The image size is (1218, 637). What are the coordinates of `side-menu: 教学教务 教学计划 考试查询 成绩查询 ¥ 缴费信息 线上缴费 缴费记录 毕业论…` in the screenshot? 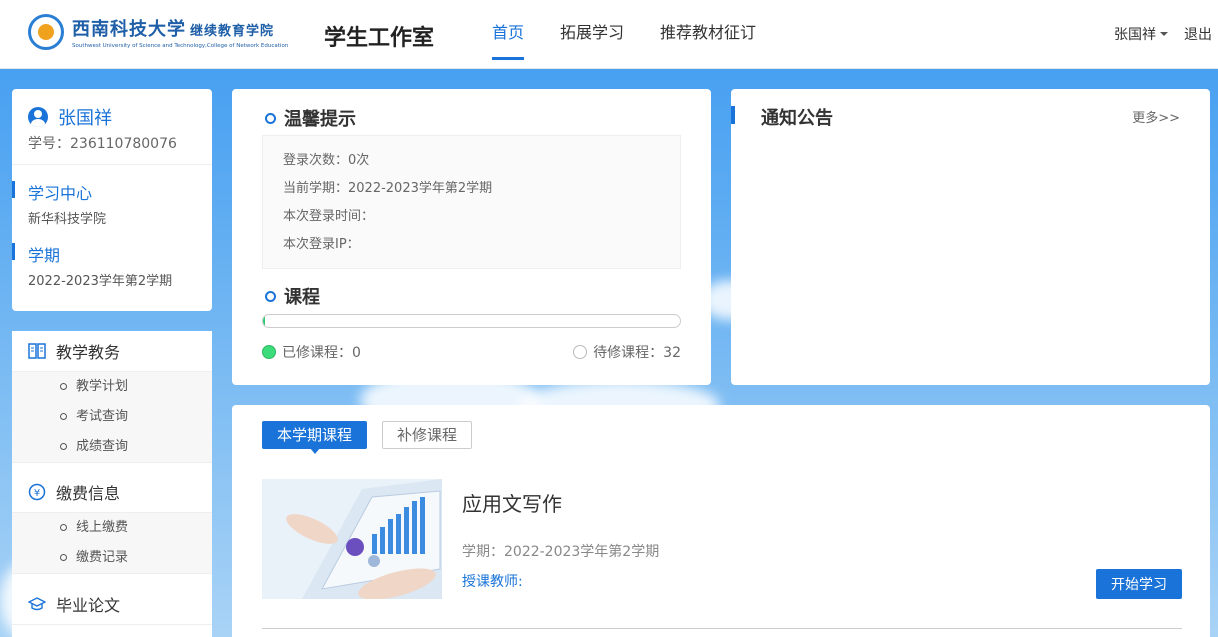 It's located at (112, 484).